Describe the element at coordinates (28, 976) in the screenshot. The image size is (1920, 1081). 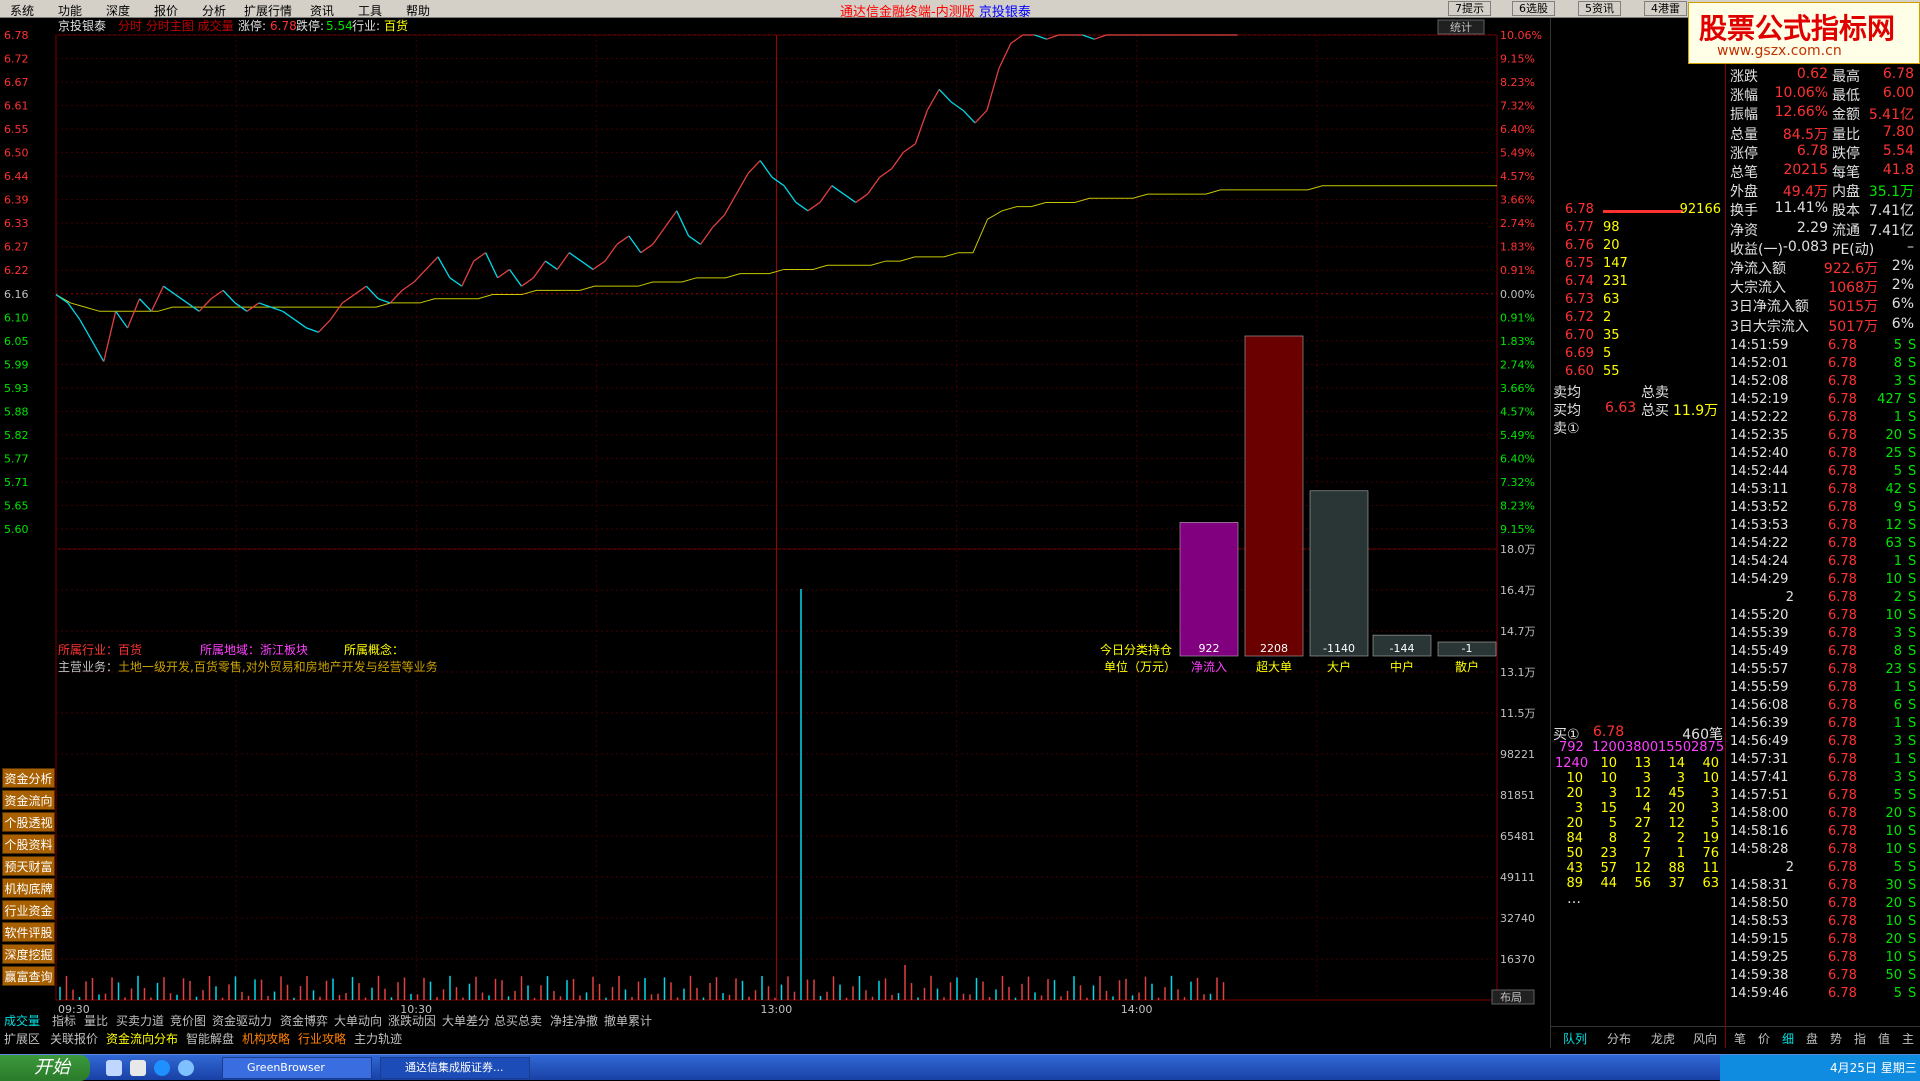
I see `left-btn-9: 赢富查询` at that location.